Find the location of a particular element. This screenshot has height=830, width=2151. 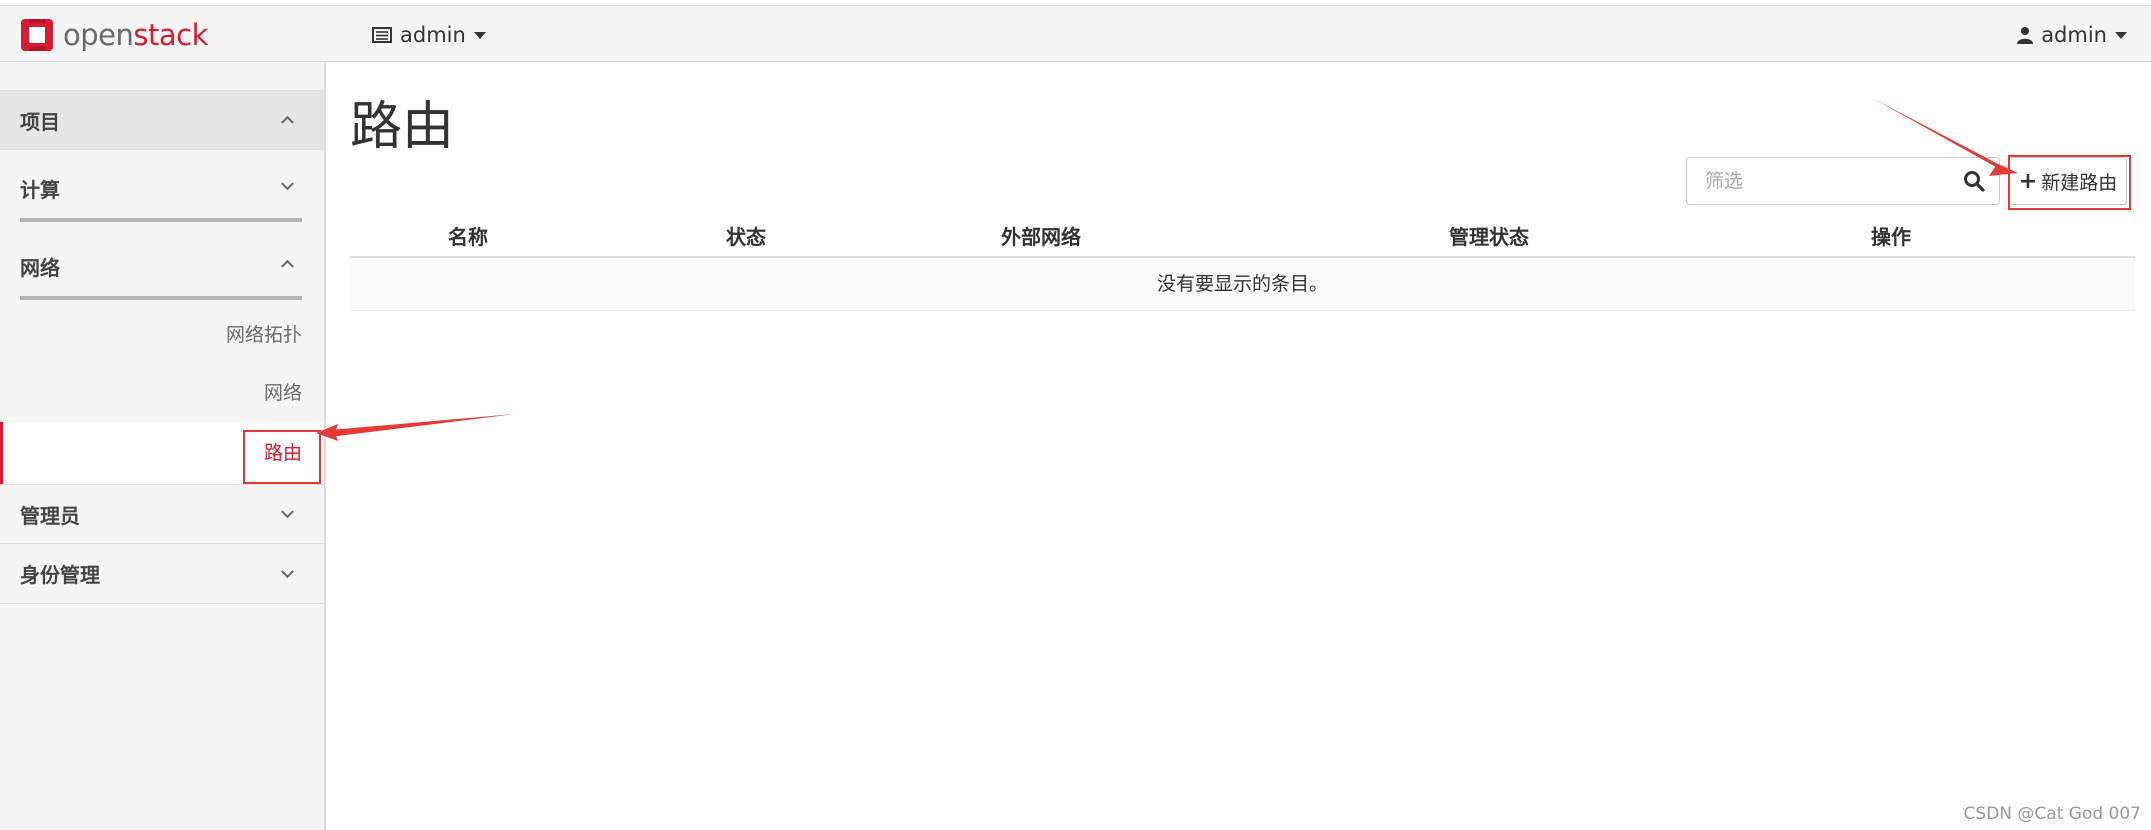

sidebar-section-admin: 管理员 is located at coordinates (162, 514).